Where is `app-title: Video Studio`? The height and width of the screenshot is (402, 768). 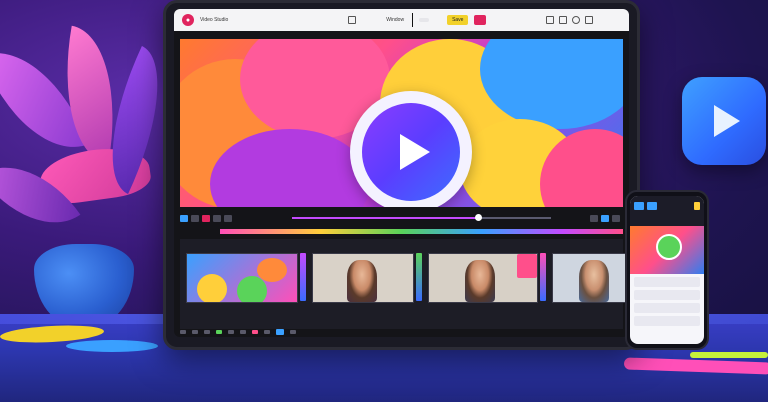
app-title: Video Studio is located at coordinates (214, 20).